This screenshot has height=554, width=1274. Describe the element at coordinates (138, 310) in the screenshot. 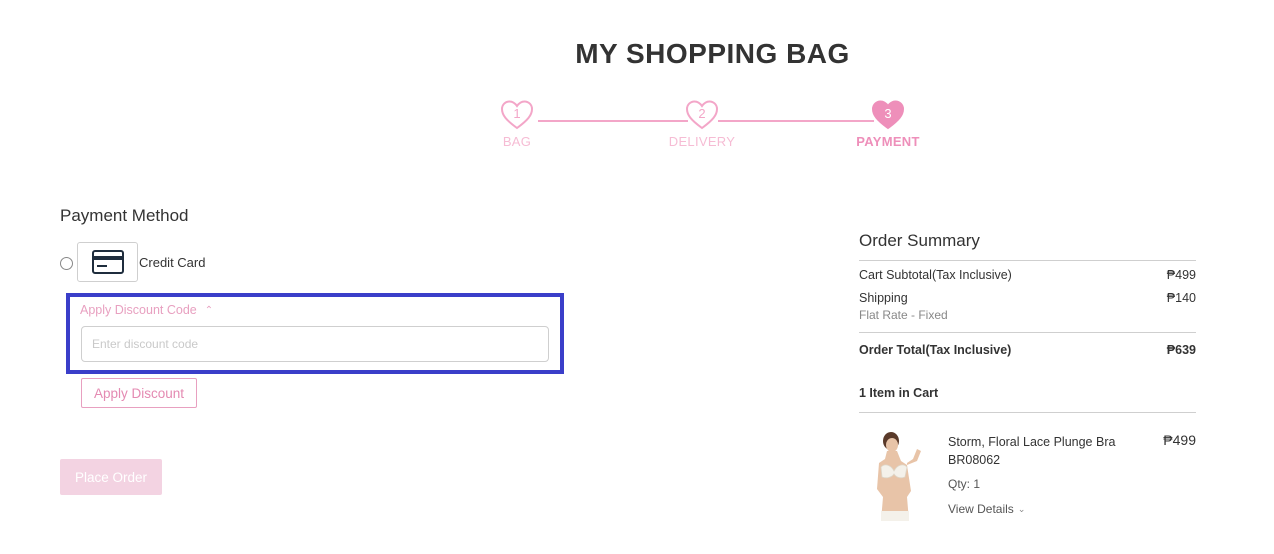

I see `discount-toggle-label: Apply Discount Code` at that location.